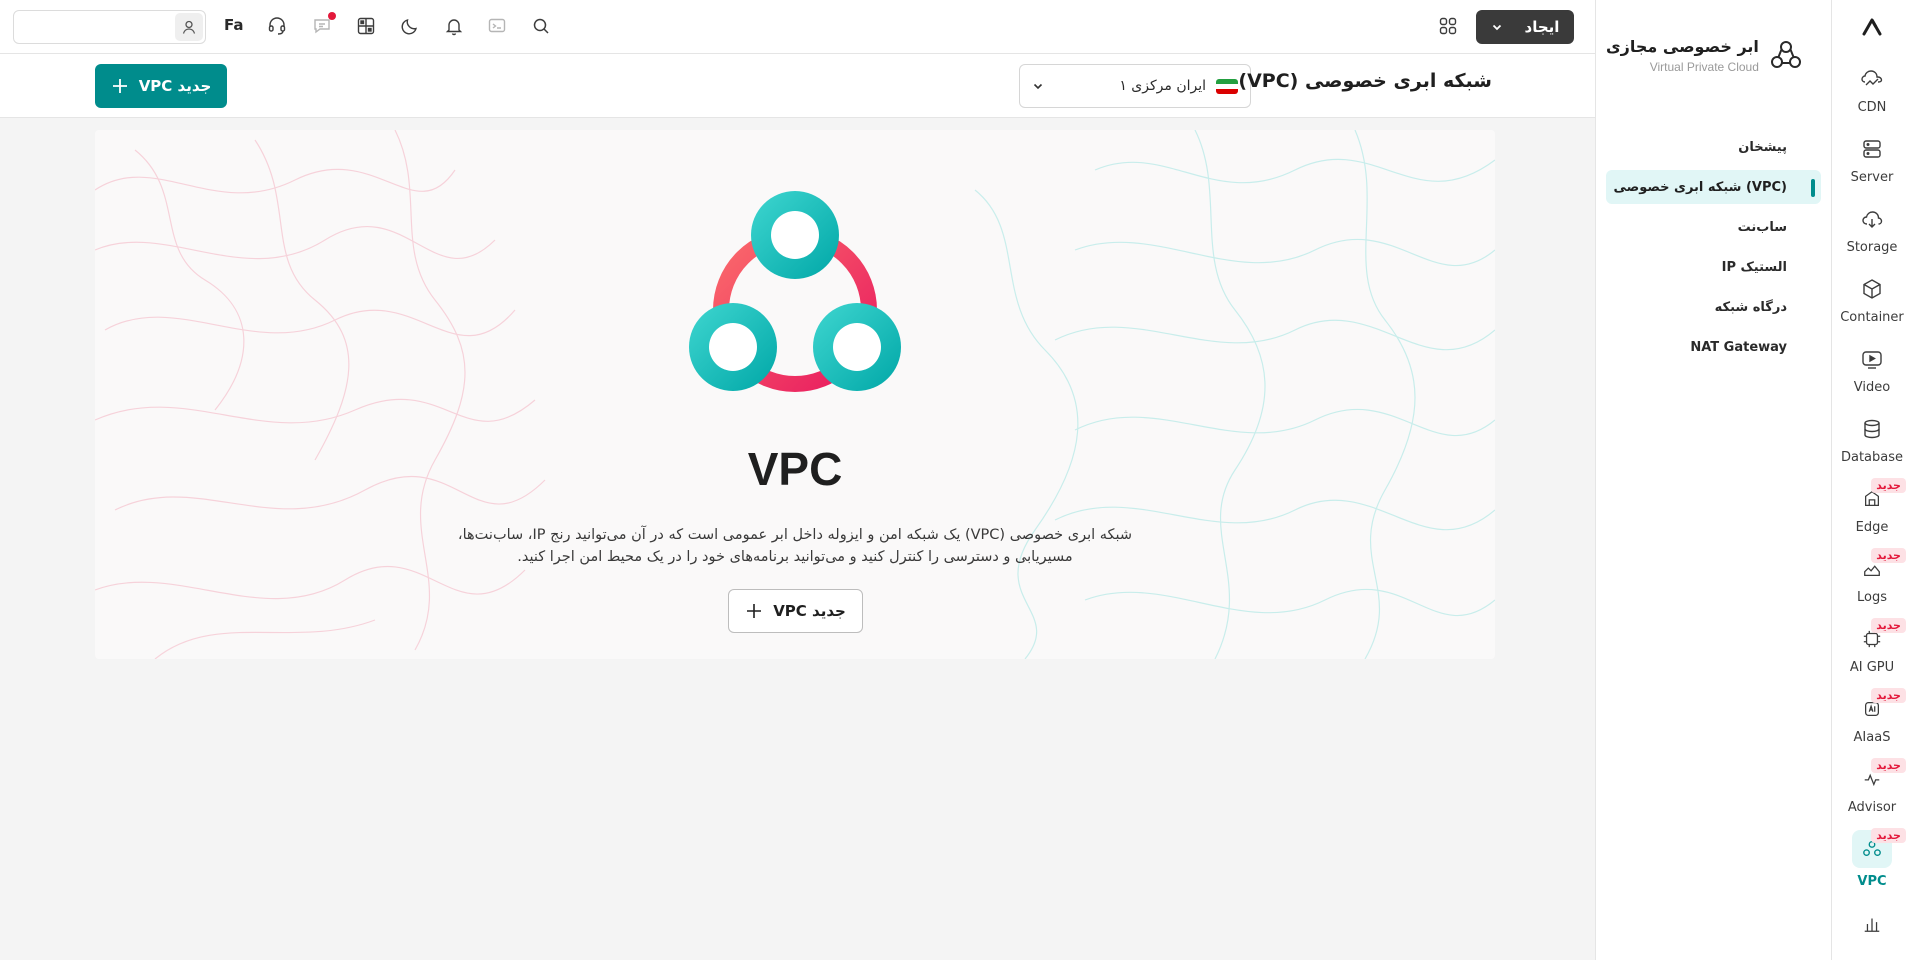 The height and width of the screenshot is (960, 1912). What do you see at coordinates (795, 291) in the screenshot?
I see `vpc-illustration-icon` at bounding box center [795, 291].